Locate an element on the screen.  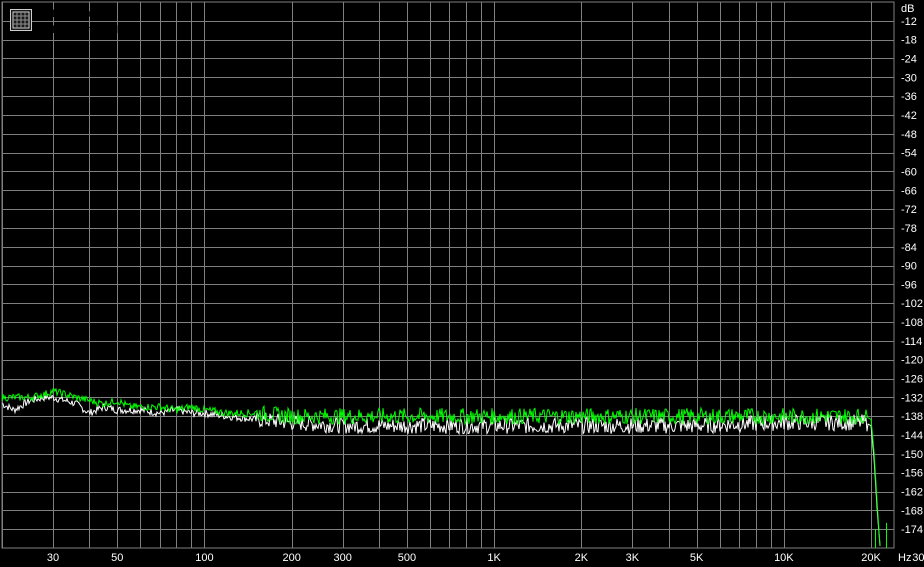
x-axis-unit-label: Hz is located at coordinates (904, 558).